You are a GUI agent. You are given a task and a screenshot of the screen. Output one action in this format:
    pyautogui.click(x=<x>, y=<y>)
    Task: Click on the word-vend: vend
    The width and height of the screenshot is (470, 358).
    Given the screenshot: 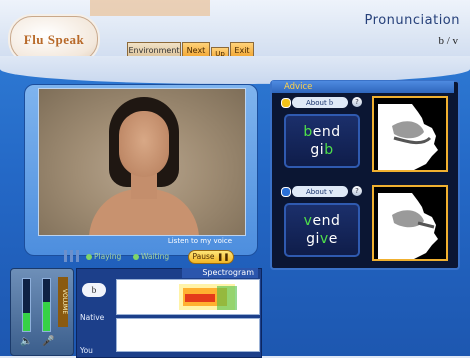 What is the action you would take?
    pyautogui.click(x=322, y=221)
    